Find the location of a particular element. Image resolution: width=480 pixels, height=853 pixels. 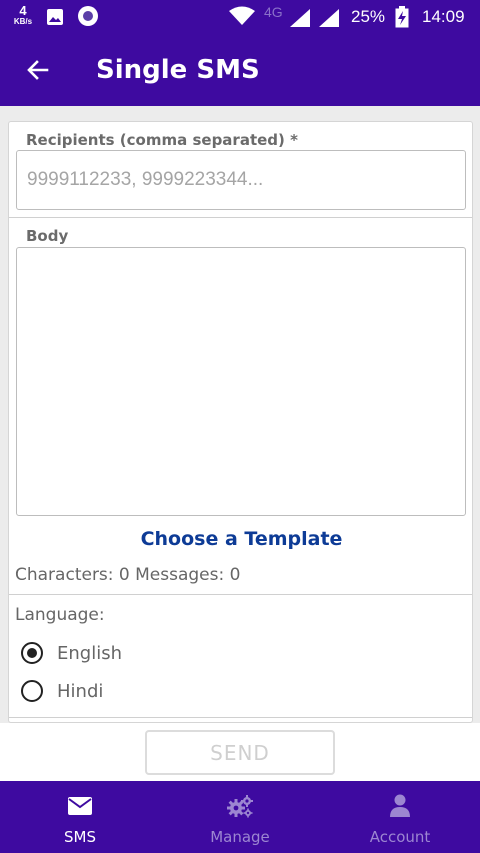

bottom-navigation: SMS Manage Account is located at coordinates (240, 817).